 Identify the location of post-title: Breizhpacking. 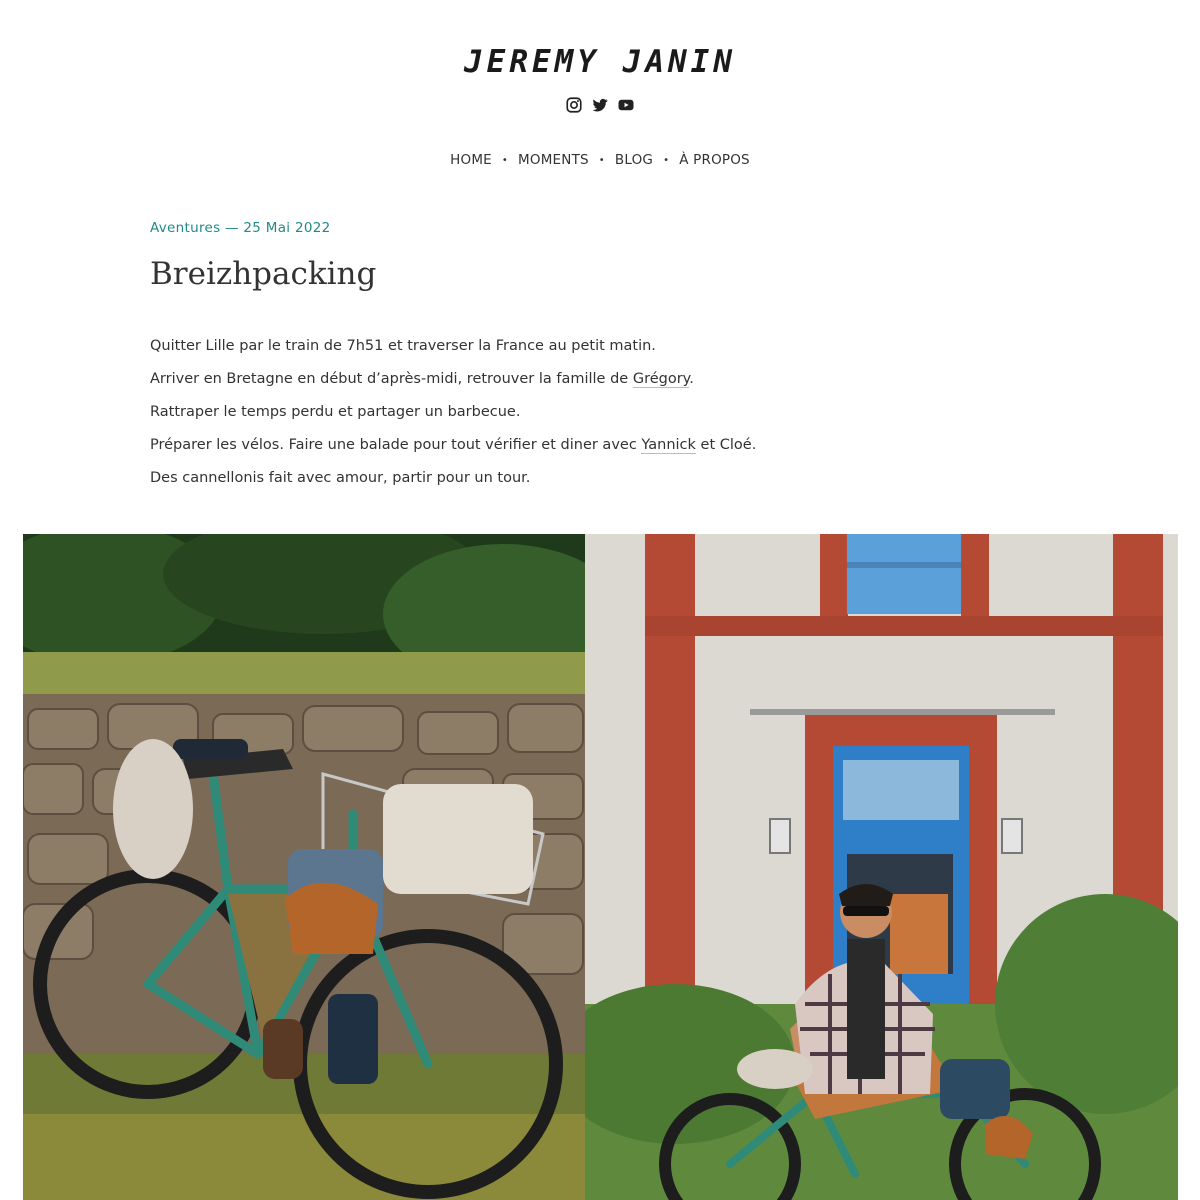
(263, 274).